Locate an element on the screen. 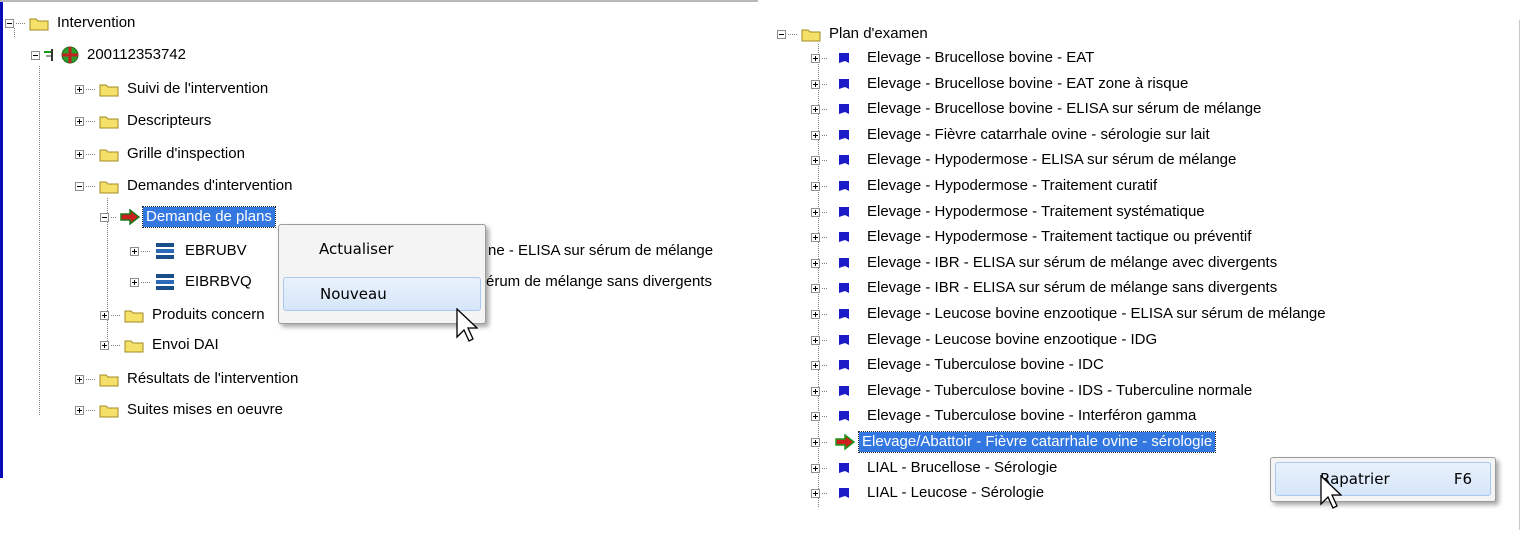 This screenshot has height=535, width=1534. tree-node-descripteurs: Descripteurs is located at coordinates (144, 121).